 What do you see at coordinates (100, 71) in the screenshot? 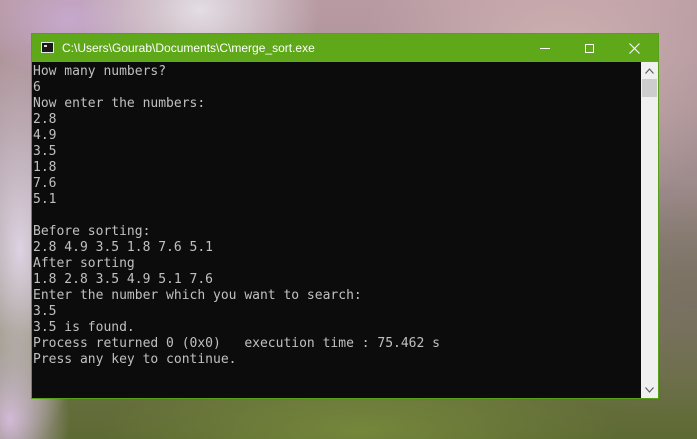
I see `console-line: How many numbers?` at bounding box center [100, 71].